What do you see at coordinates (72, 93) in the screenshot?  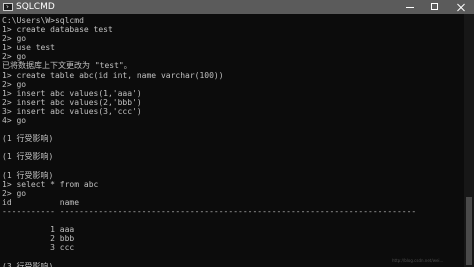 I see `console-line: 1> insert abc values(1,'aaa')` at bounding box center [72, 93].